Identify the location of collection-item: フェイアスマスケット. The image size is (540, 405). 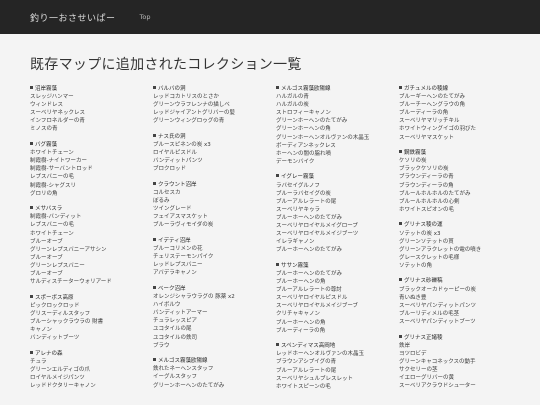
(180, 217).